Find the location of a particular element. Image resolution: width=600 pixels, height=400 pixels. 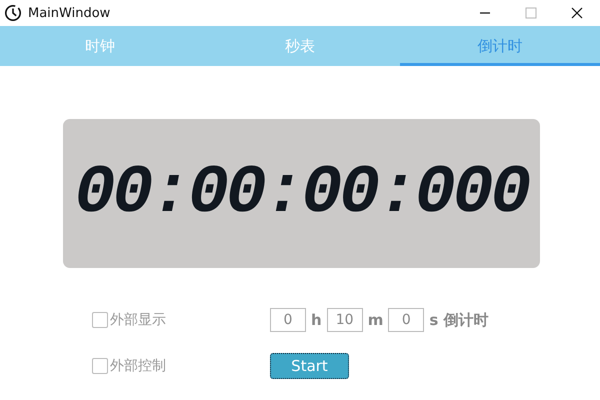

checkbox-label: 外部显示 is located at coordinates (138, 320).